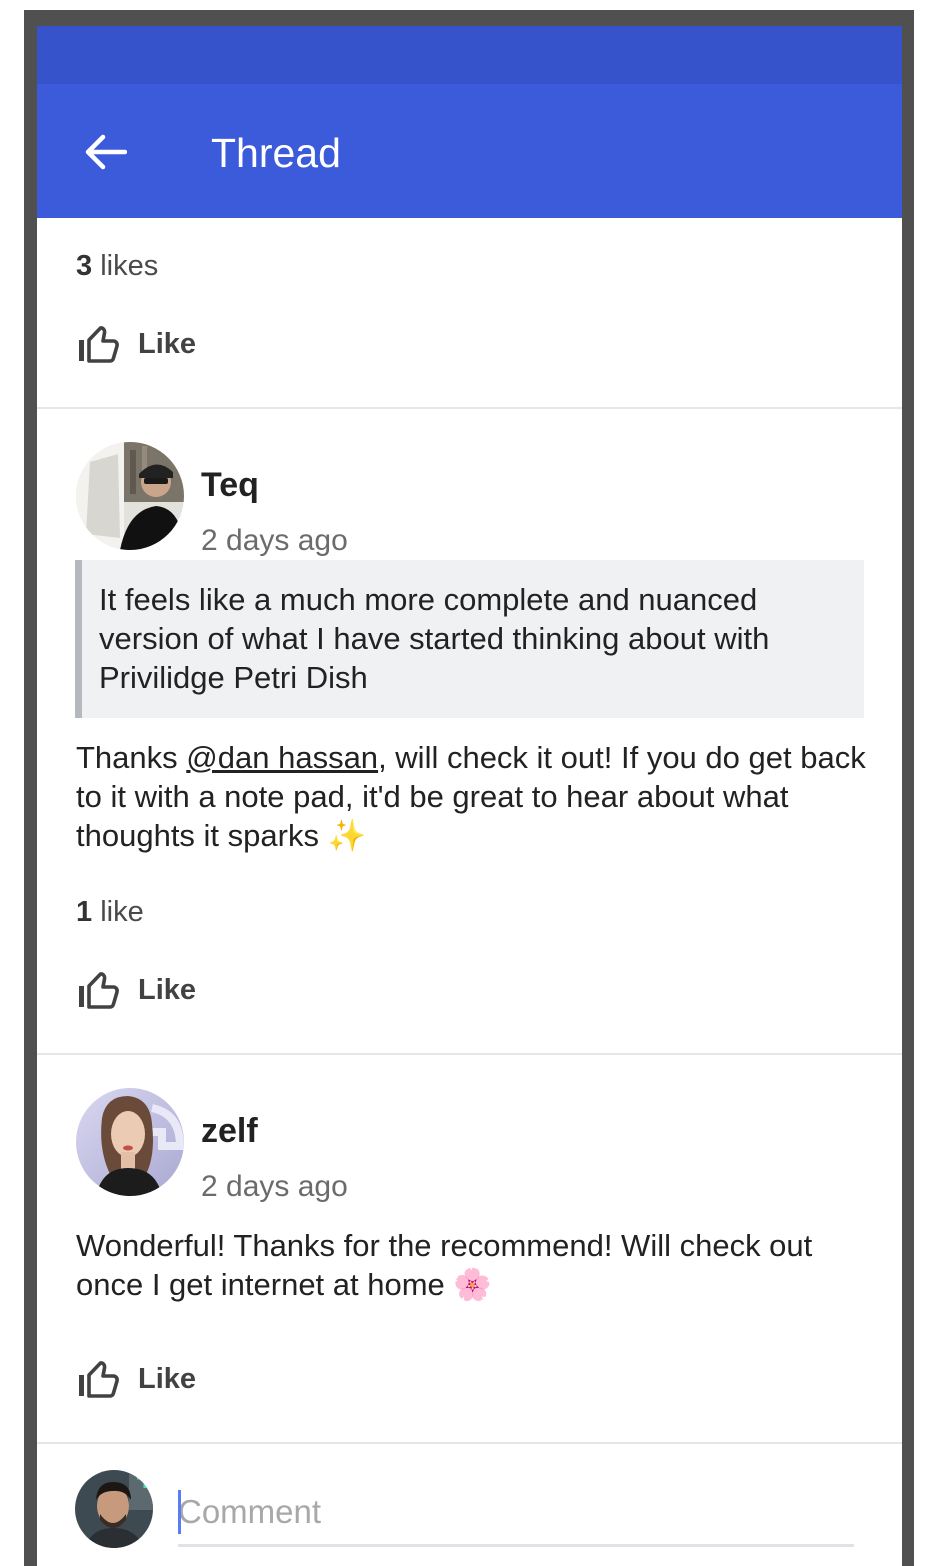  Describe the element at coordinates (118, 912) in the screenshot. I see `comment-likes-label: like` at that location.